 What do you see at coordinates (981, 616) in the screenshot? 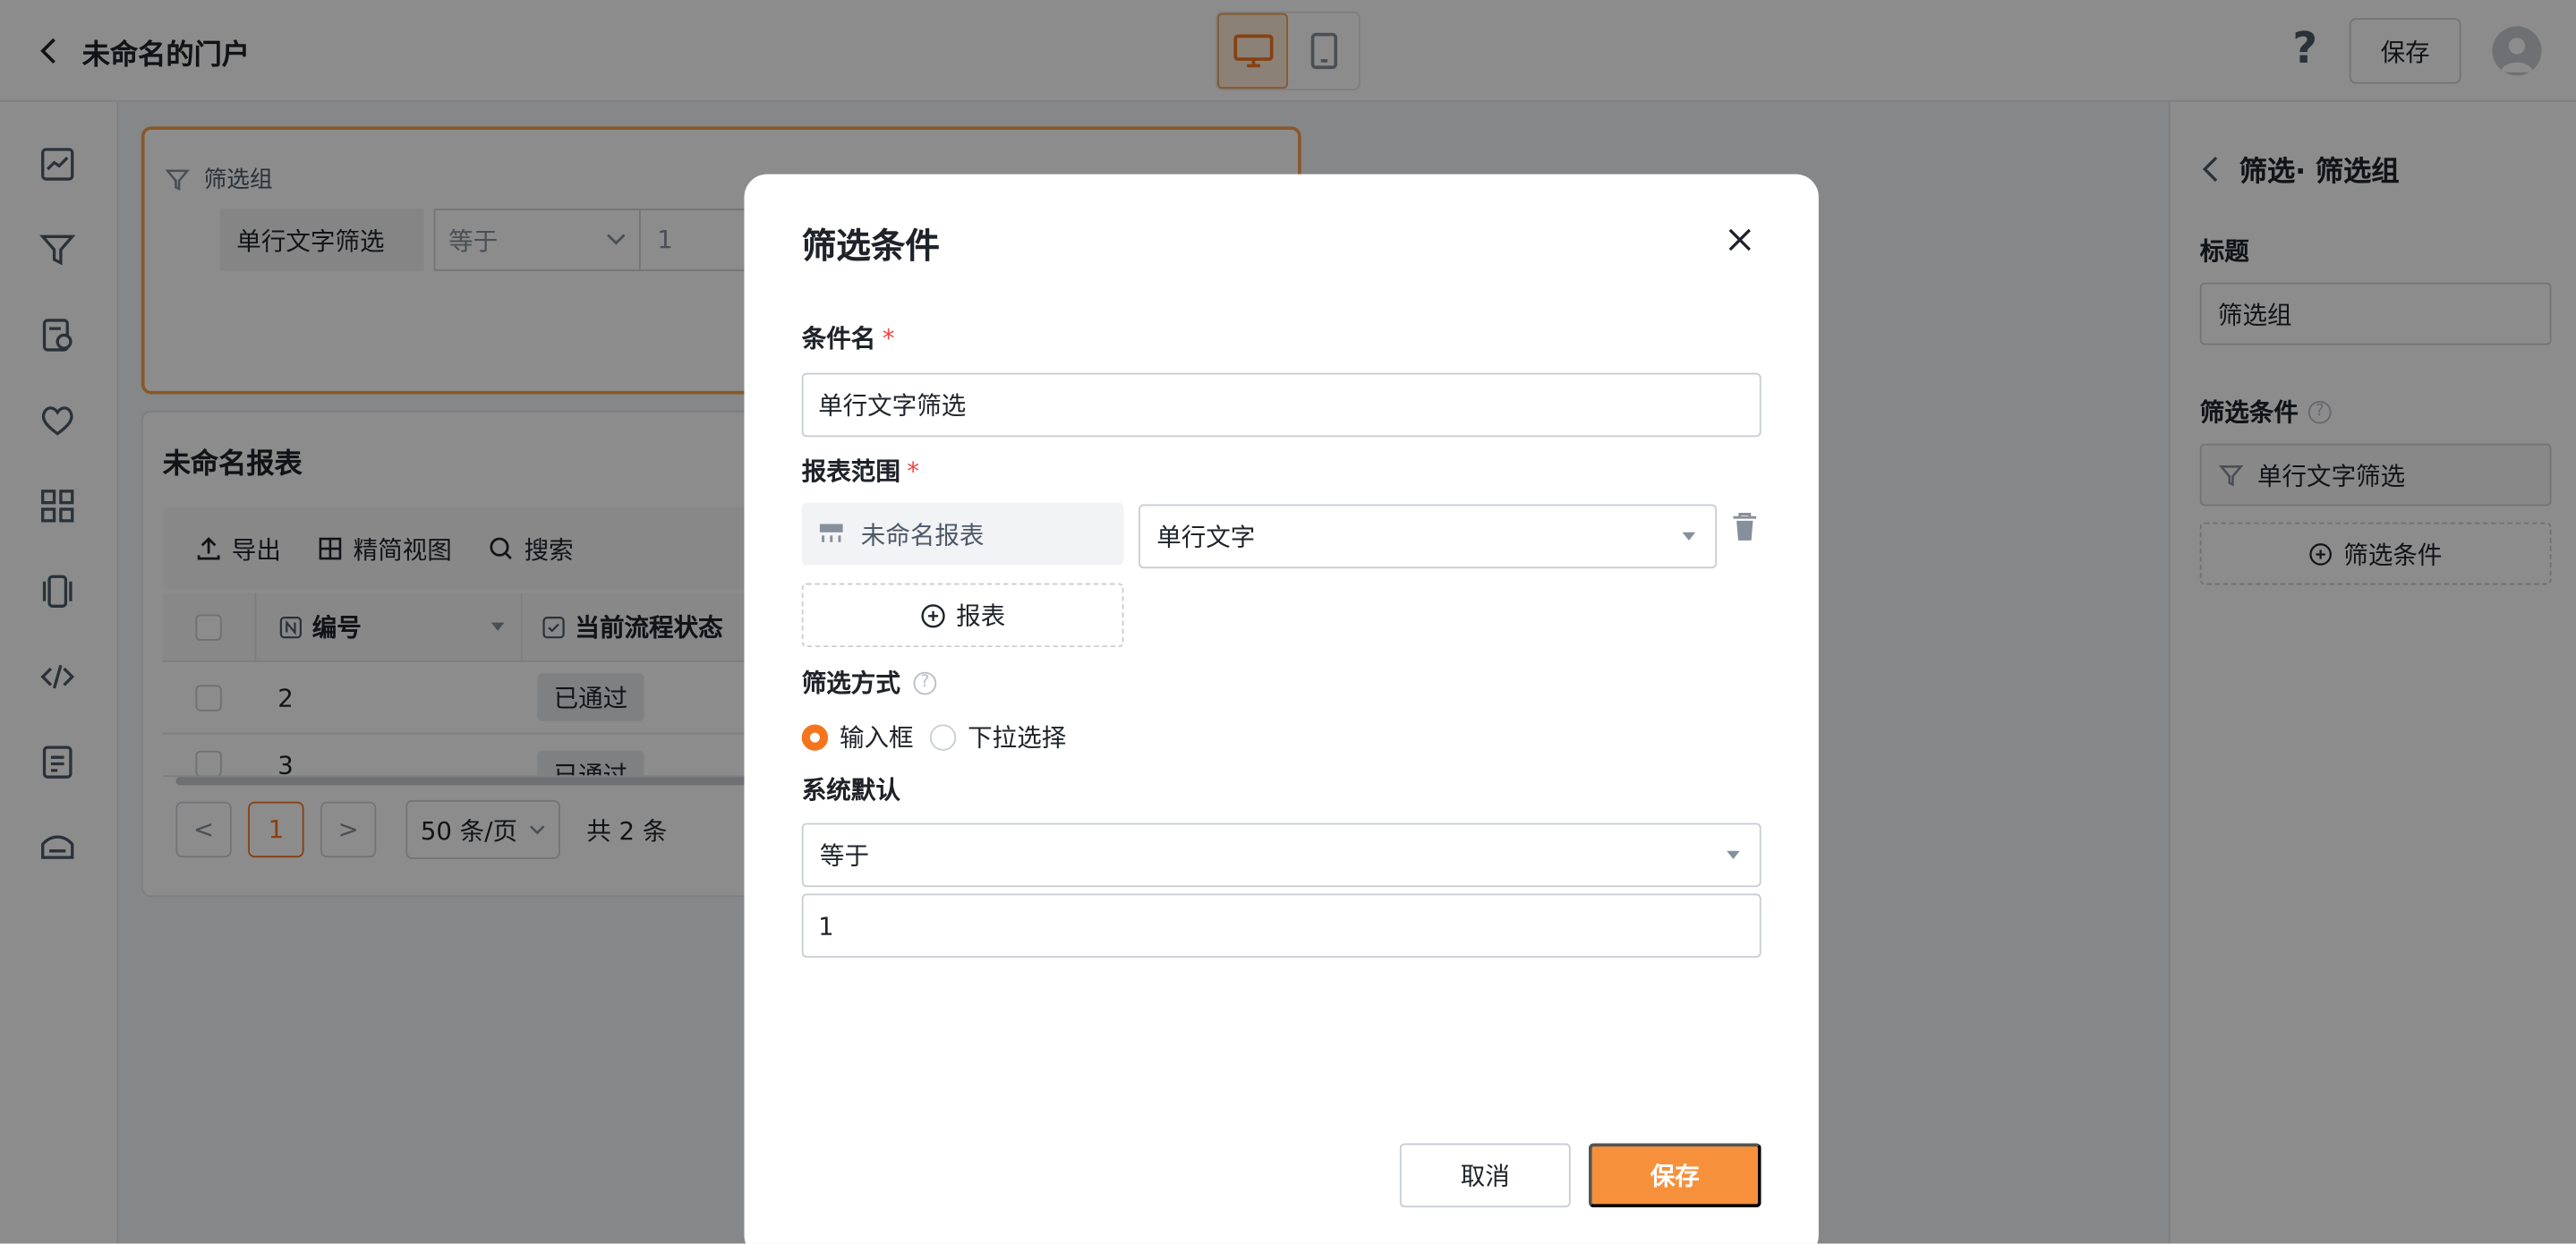
I see `add-report-label: 报表` at bounding box center [981, 616].